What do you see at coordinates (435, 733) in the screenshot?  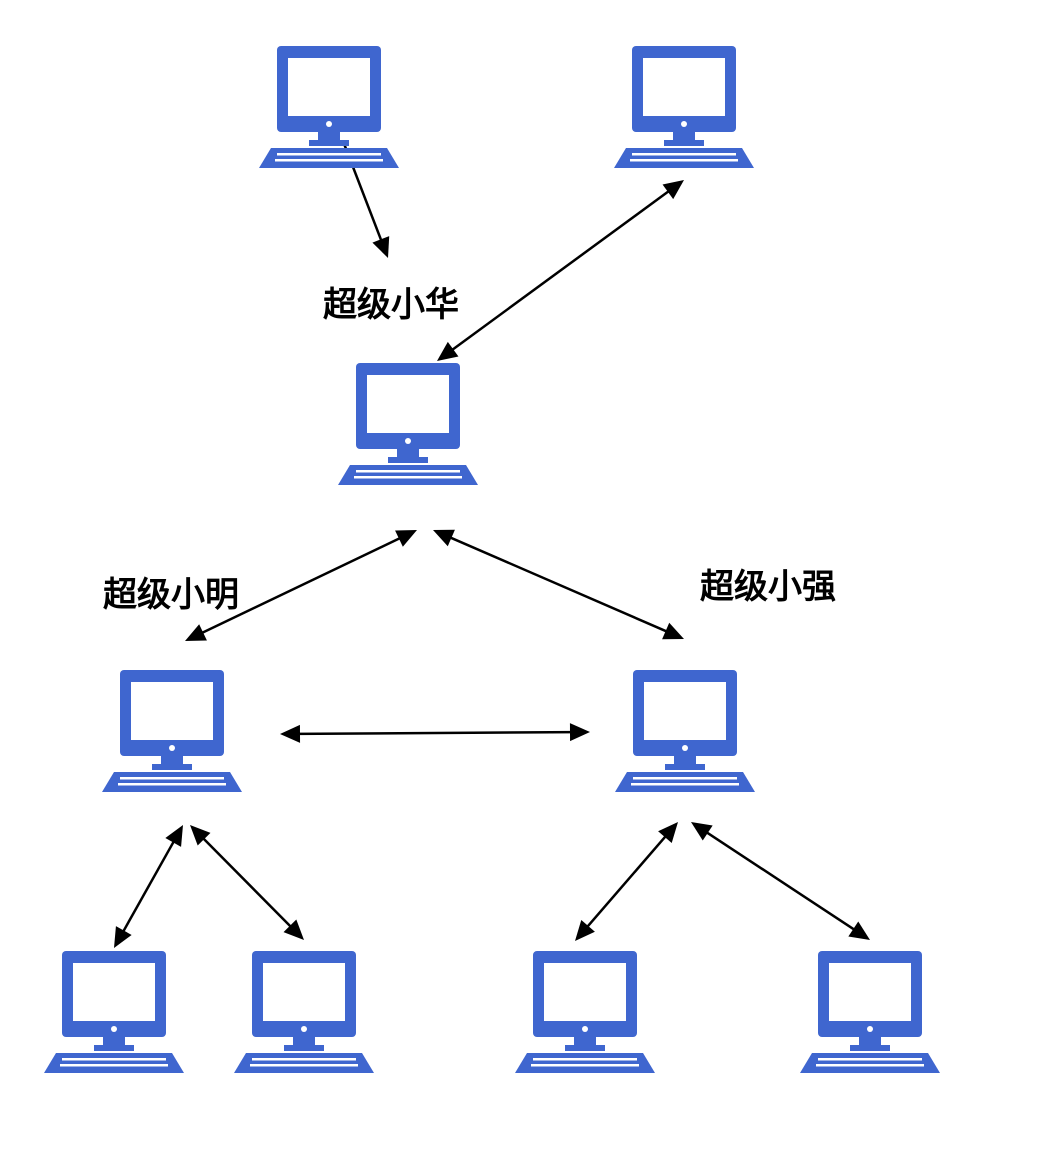 I see `edge-super-ming-super-qiang` at bounding box center [435, 733].